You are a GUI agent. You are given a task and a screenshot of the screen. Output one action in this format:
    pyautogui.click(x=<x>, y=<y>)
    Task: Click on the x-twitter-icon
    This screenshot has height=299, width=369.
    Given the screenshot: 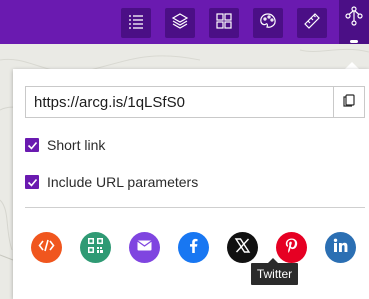 What is the action you would take?
    pyautogui.click(x=242, y=248)
    